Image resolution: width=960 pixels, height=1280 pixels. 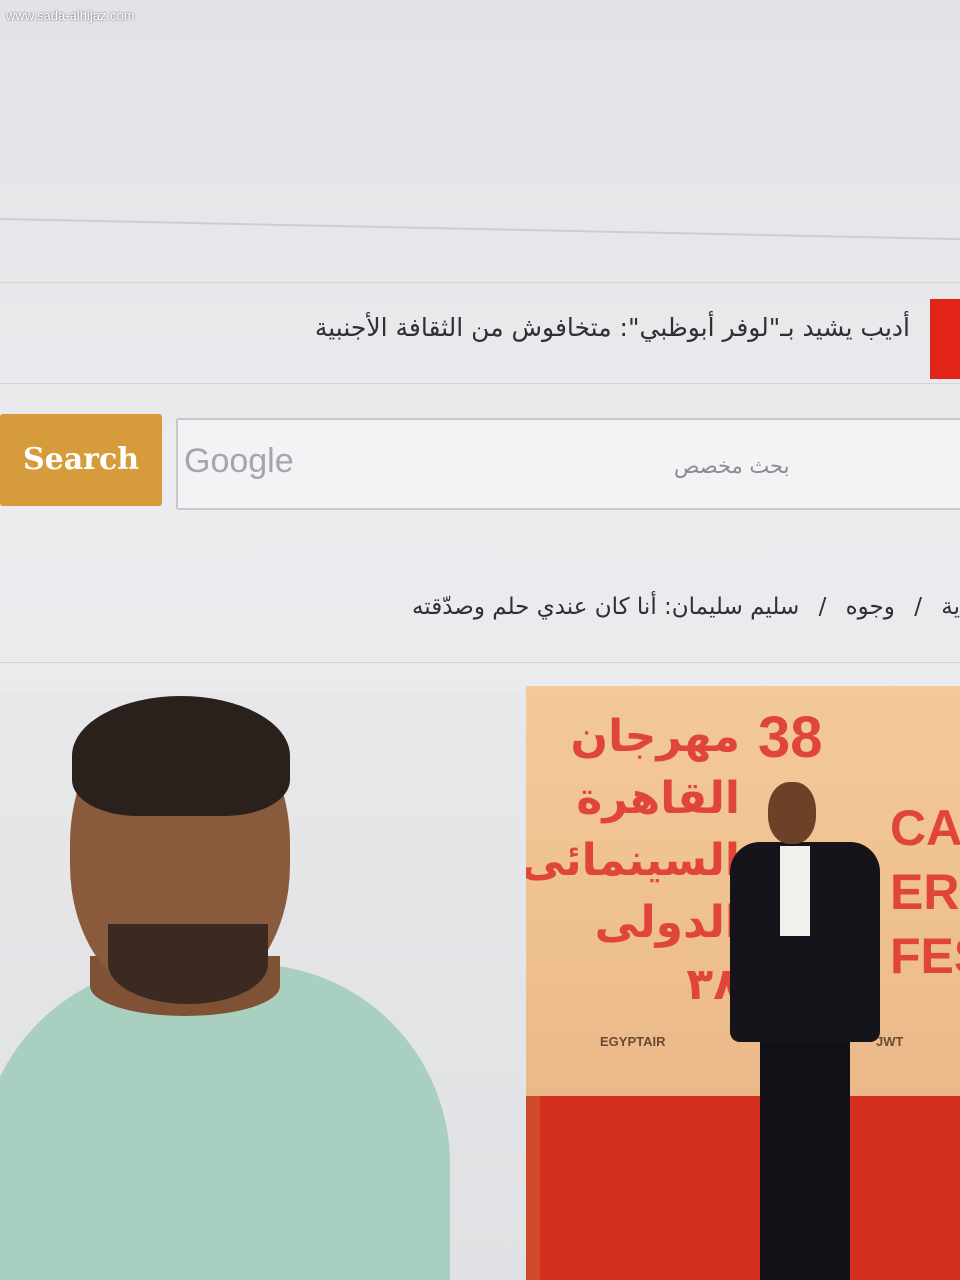 I want to click on breadcrumb-item-faces: وجوه, so click(x=870, y=607).